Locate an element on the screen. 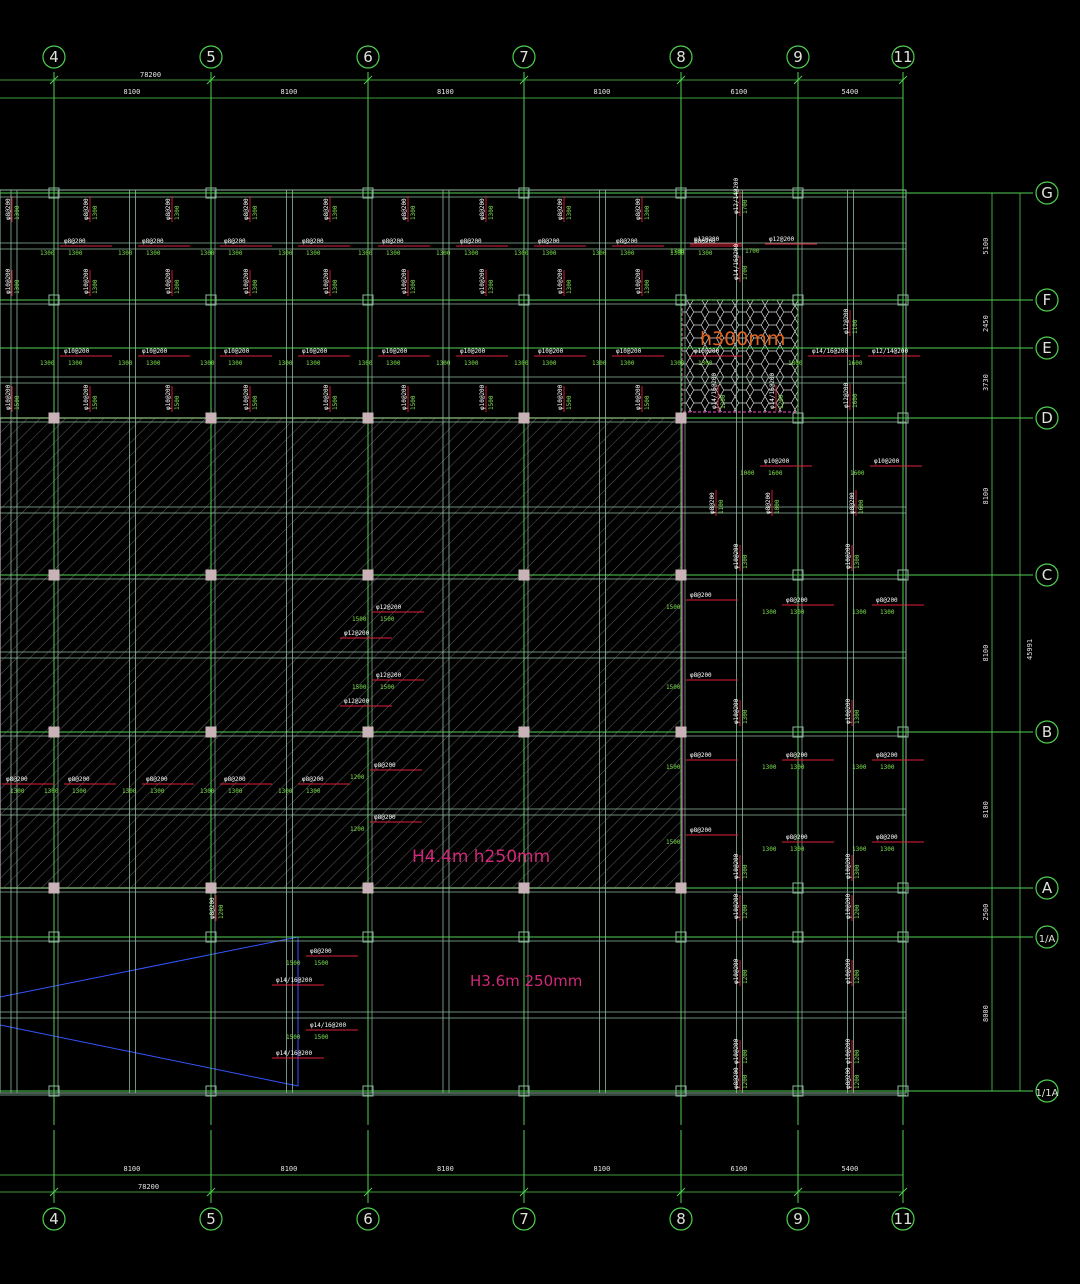  thick-slab-label: h300mm is located at coordinates (742, 339).